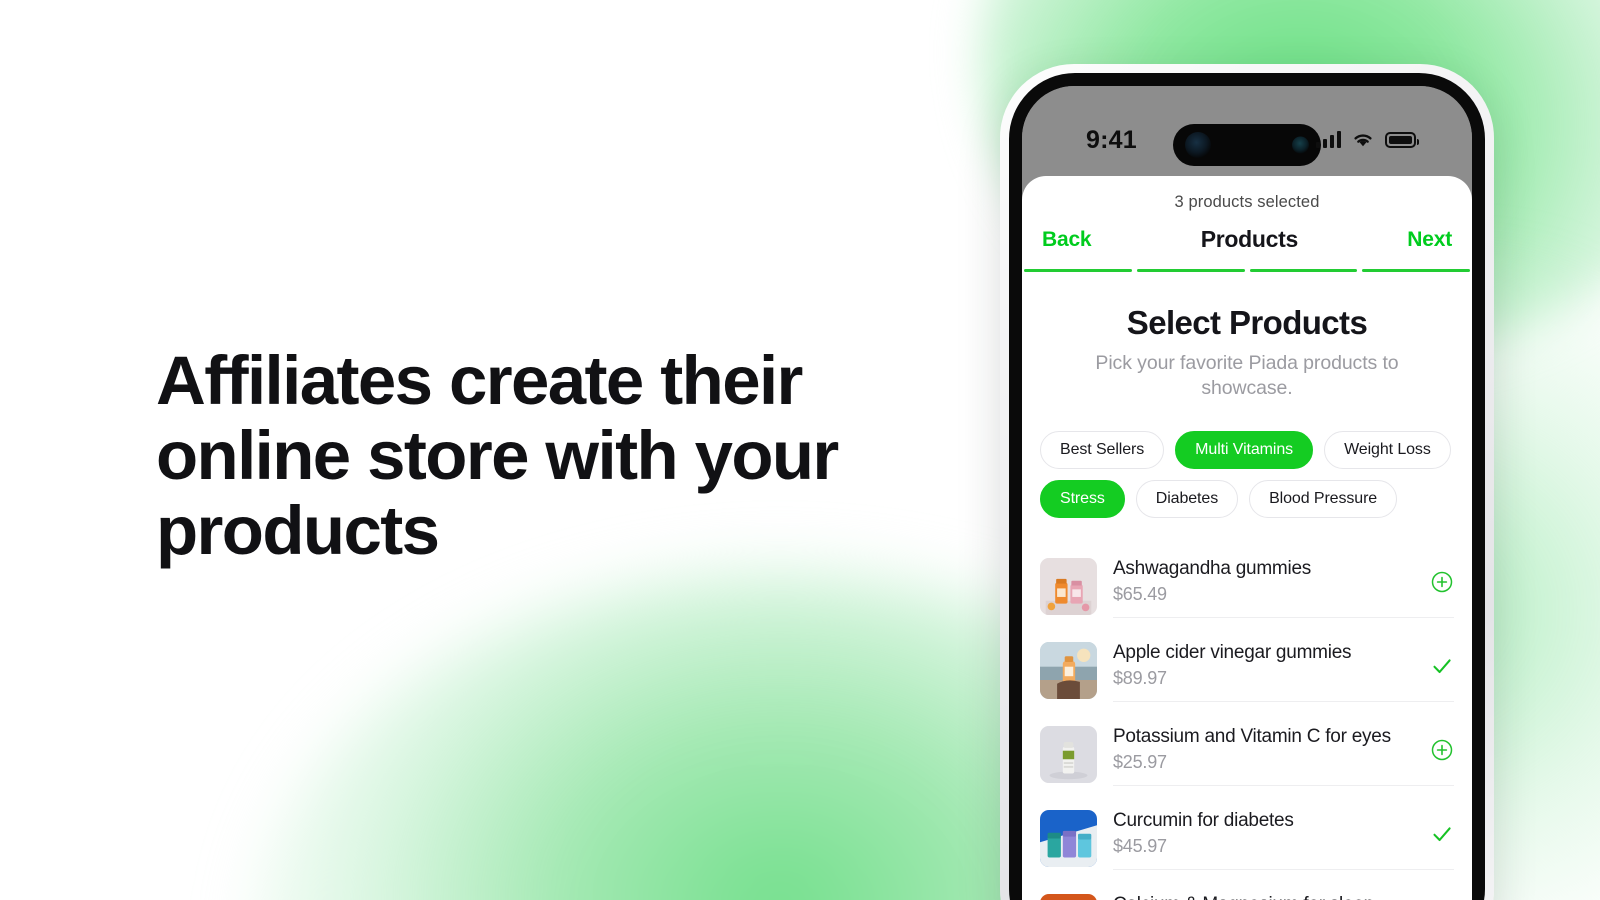 The height and width of the screenshot is (900, 1600). What do you see at coordinates (1402, 139) in the screenshot?
I see `battery-icon` at bounding box center [1402, 139].